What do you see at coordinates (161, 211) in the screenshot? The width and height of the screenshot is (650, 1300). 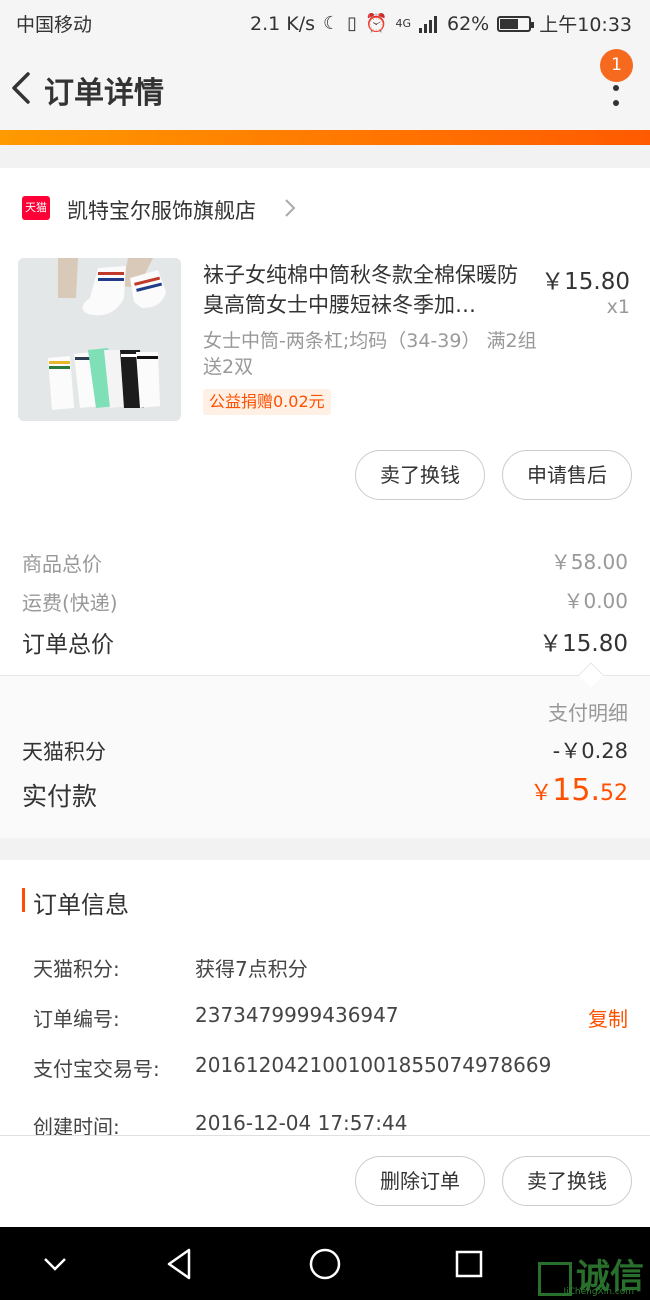 I see `shop-name: 凯特宝尔服饰旗舰店` at bounding box center [161, 211].